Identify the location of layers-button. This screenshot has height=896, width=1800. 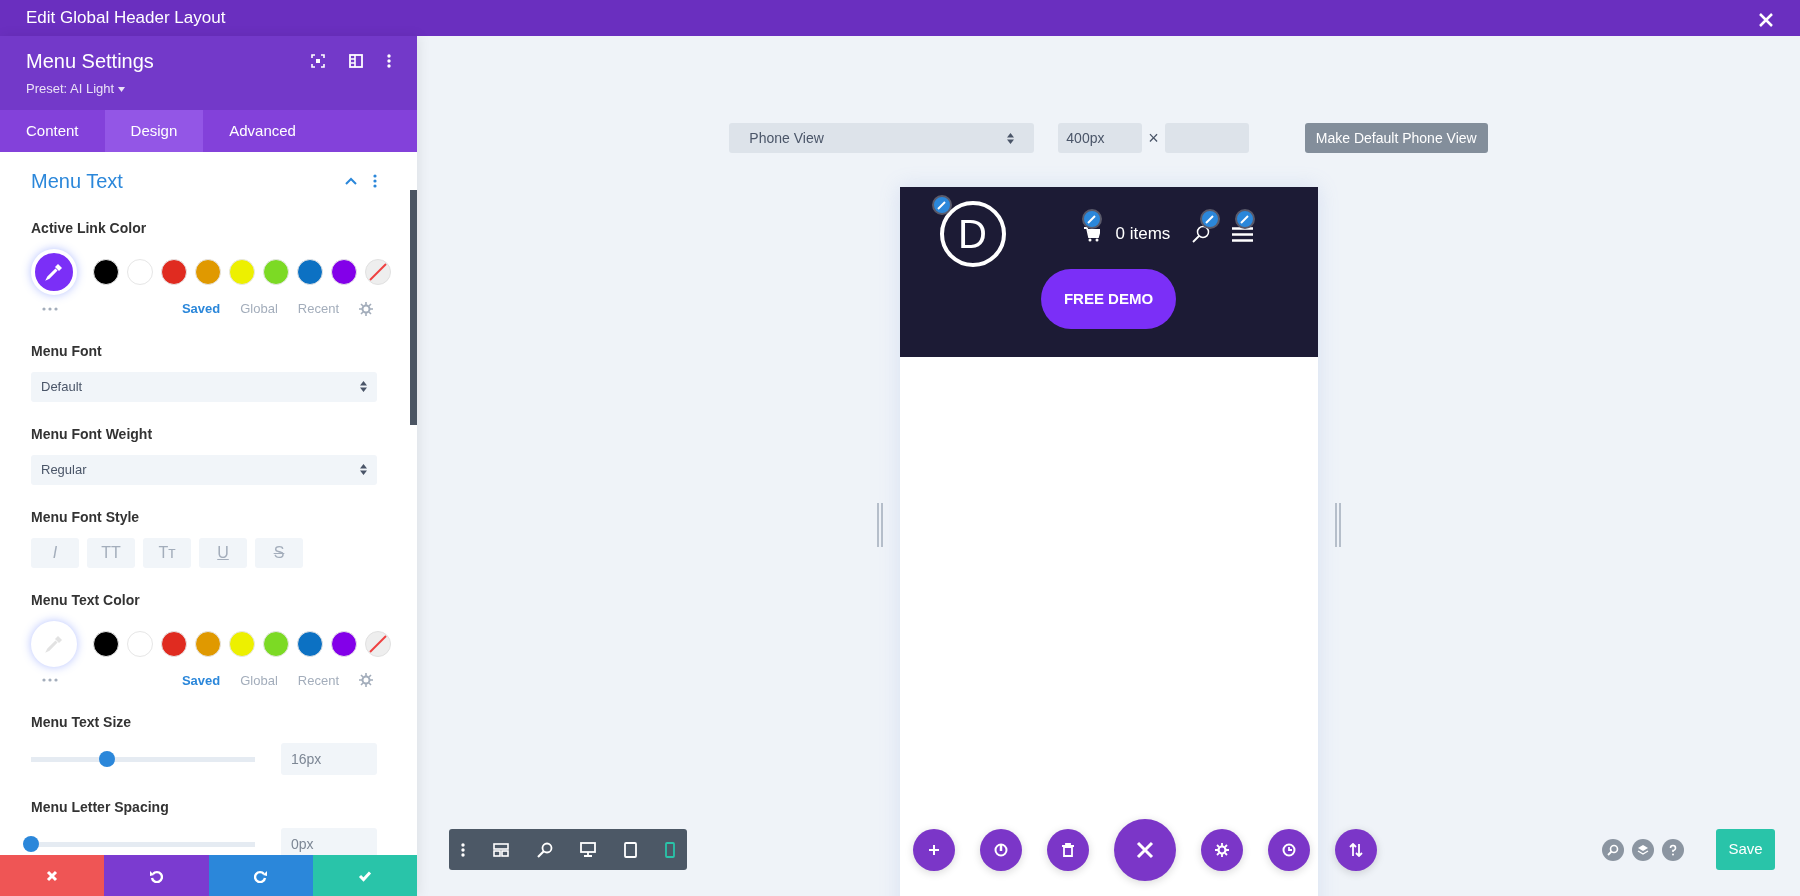
(1643, 849).